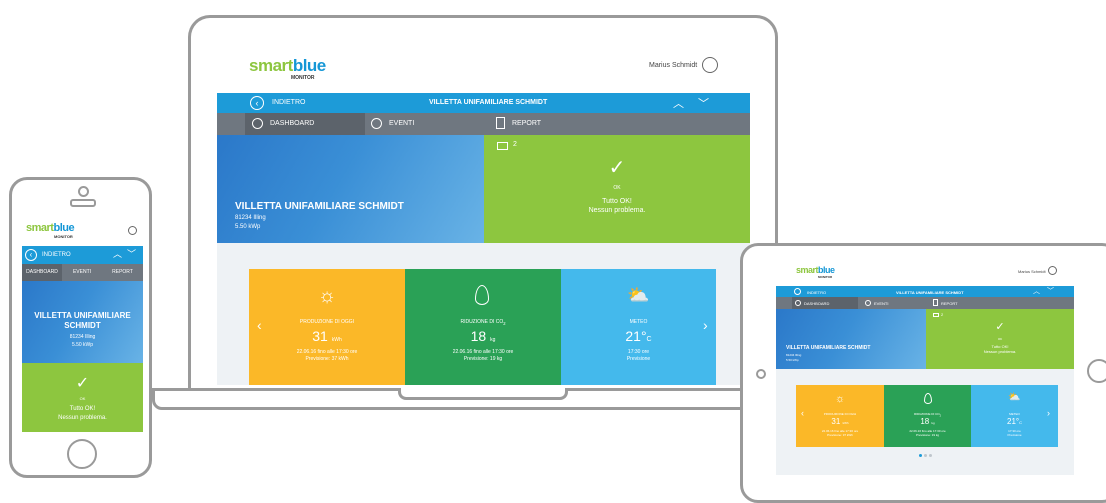 The height and width of the screenshot is (503, 1106). I want to click on card-line1: 22.06.16 fino alle 17:30 ore, so click(483, 352).